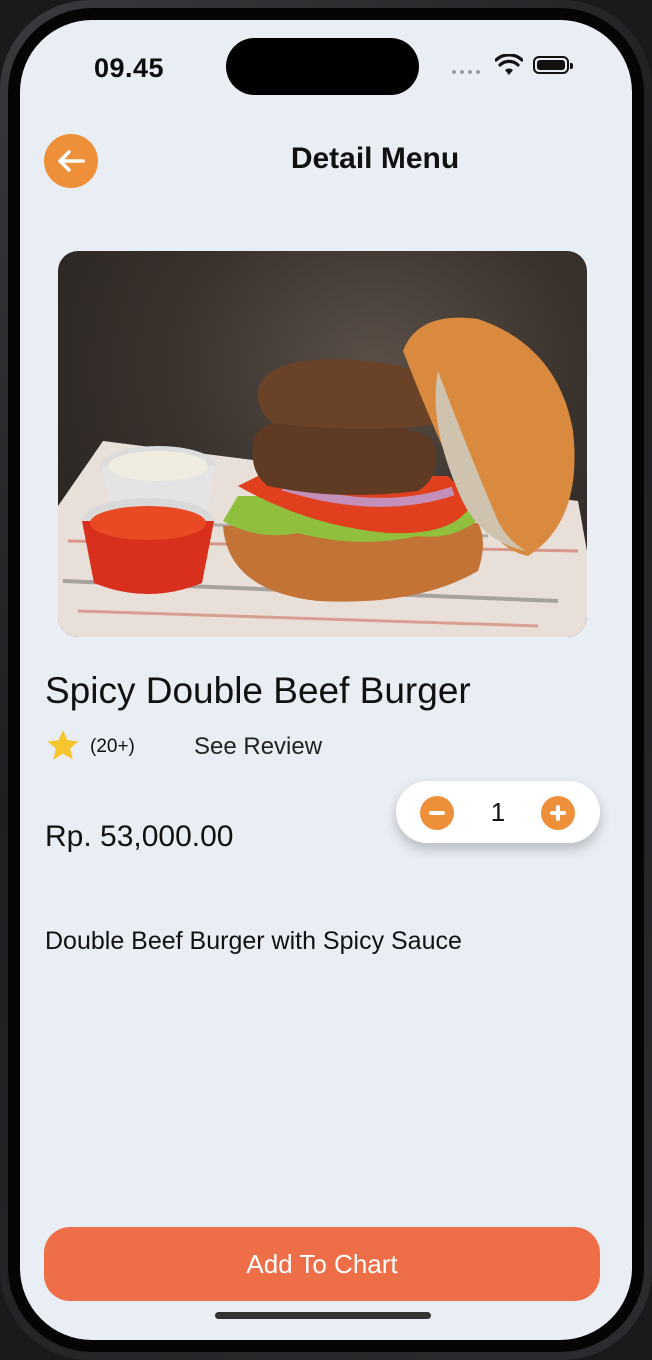 The width and height of the screenshot is (652, 1360). Describe the element at coordinates (322, 66) in the screenshot. I see `dynamic-island` at that location.